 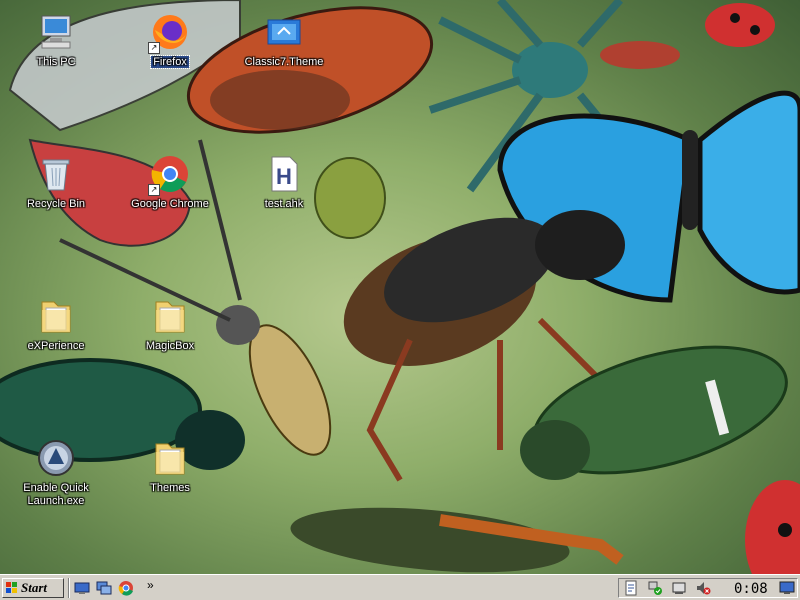 I want to click on desktop-icon-test-ahk: H test.ahk, so click(x=284, y=186).